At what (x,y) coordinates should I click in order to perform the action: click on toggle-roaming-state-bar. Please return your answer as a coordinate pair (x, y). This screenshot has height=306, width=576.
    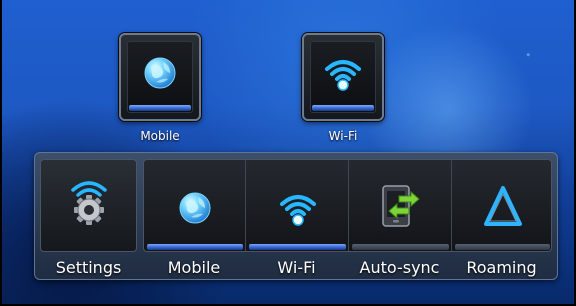
    Looking at the image, I should click on (502, 247).